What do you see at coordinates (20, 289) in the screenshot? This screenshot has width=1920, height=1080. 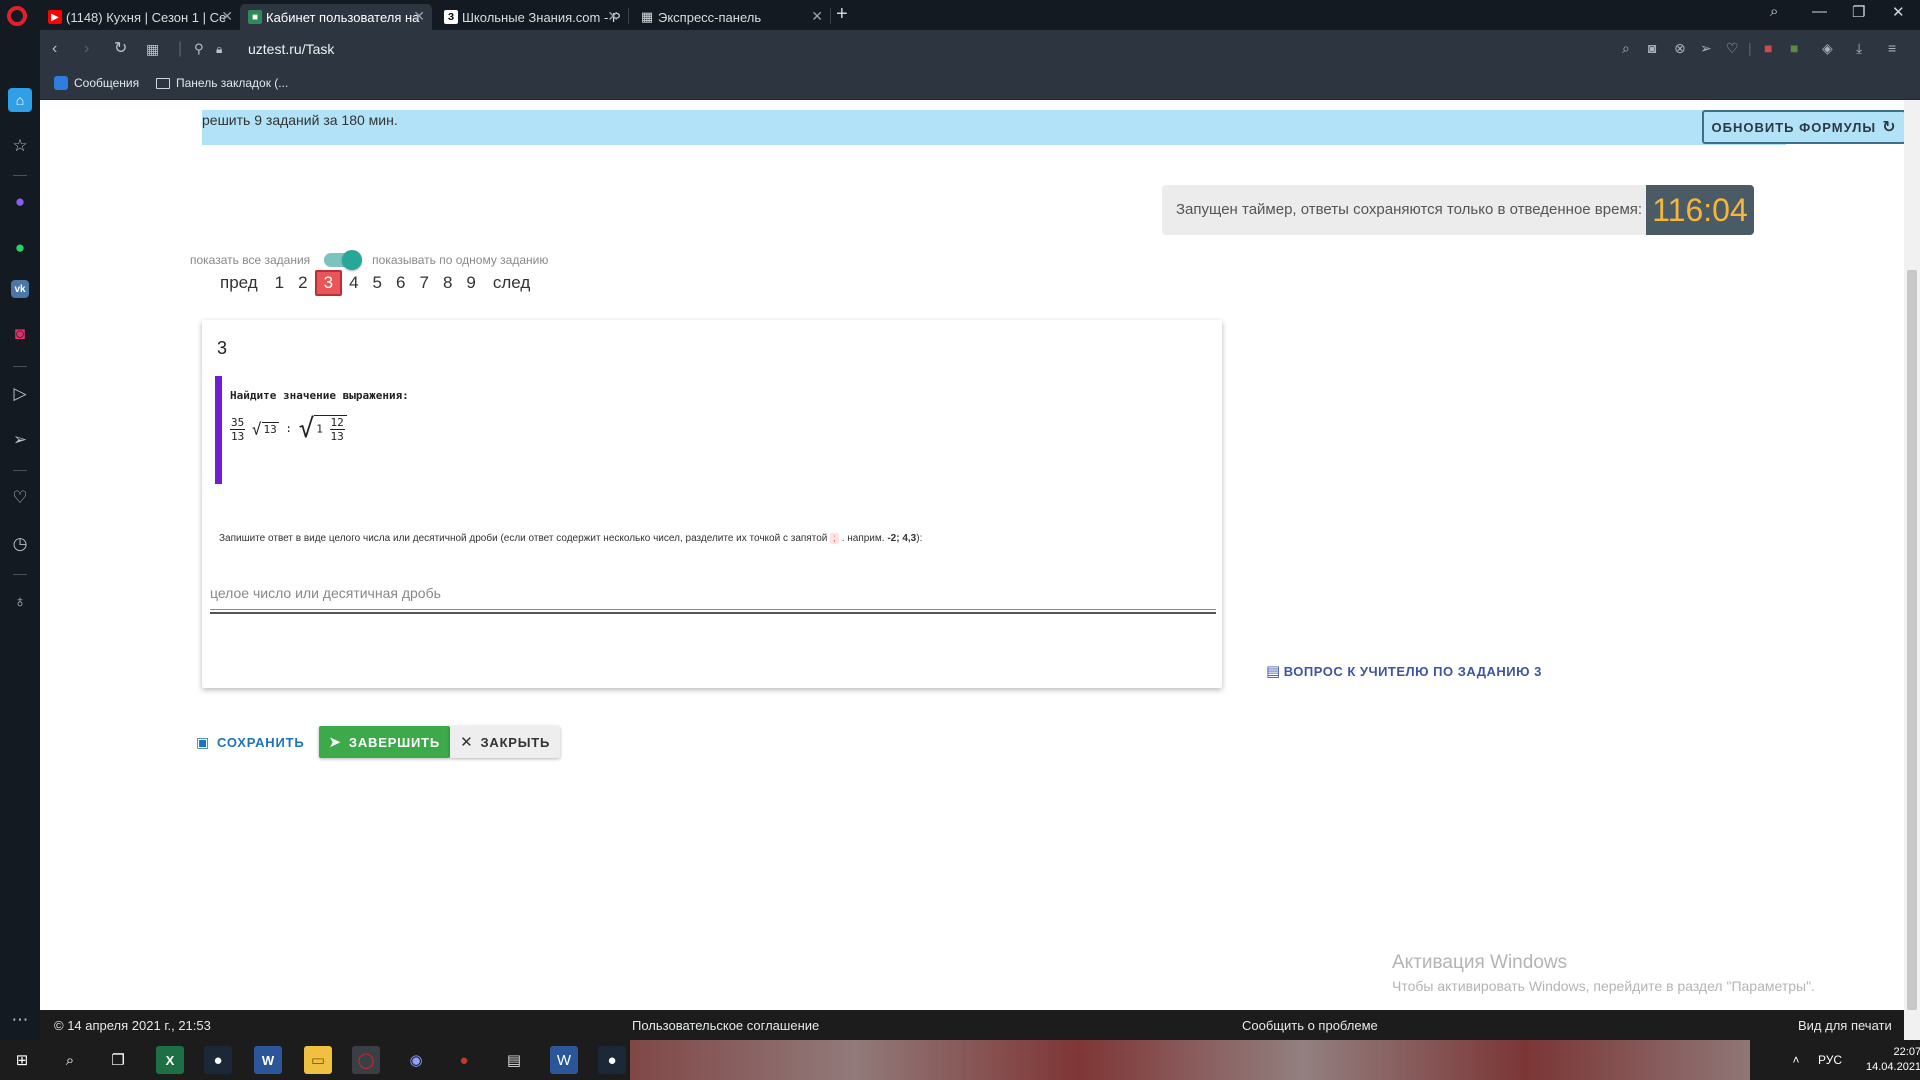 I see `vk-icon: vk` at bounding box center [20, 289].